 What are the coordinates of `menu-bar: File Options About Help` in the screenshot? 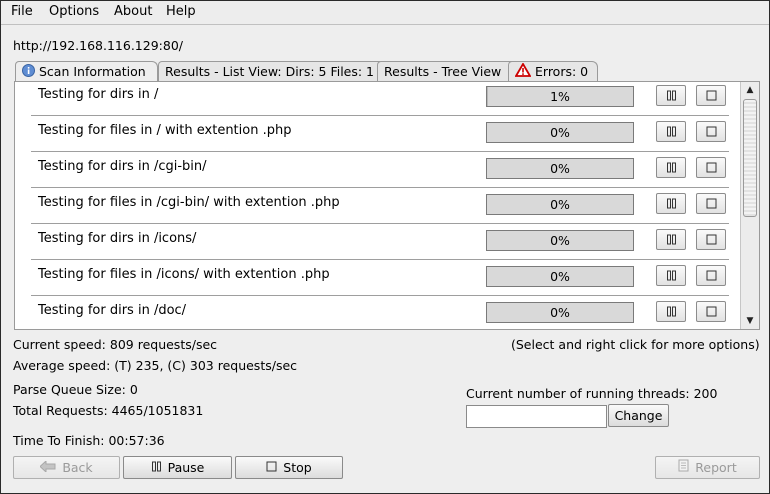 It's located at (385, 13).